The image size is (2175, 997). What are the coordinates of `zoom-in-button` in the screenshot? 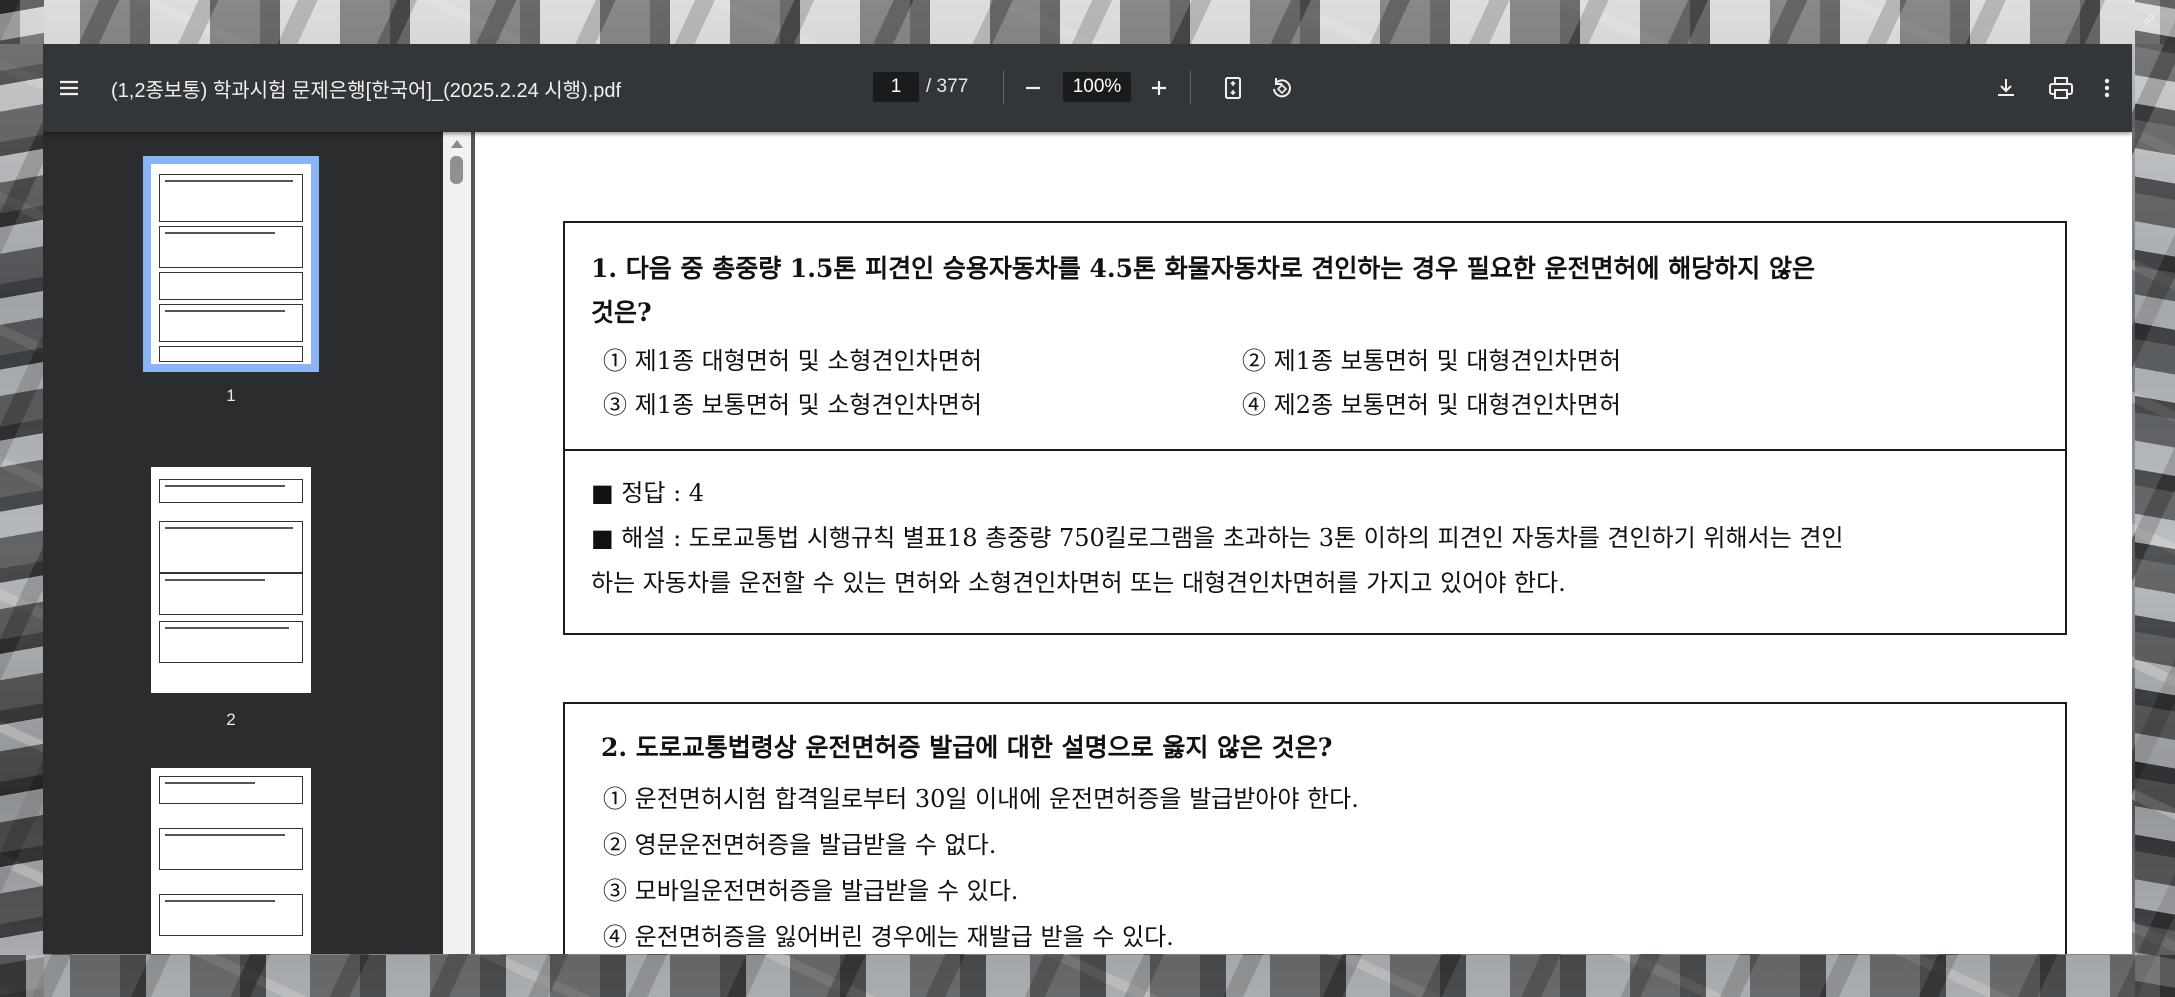 It's located at (1159, 88).